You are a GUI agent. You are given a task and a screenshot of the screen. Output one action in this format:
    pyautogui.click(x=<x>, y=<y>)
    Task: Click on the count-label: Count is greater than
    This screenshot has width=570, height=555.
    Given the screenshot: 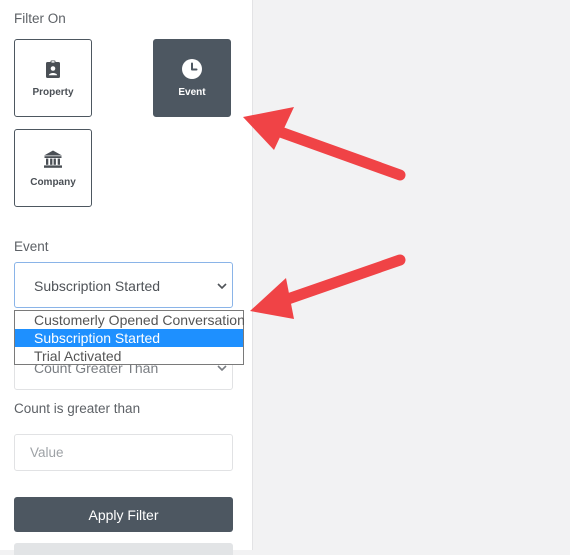 What is the action you would take?
    pyautogui.click(x=77, y=408)
    